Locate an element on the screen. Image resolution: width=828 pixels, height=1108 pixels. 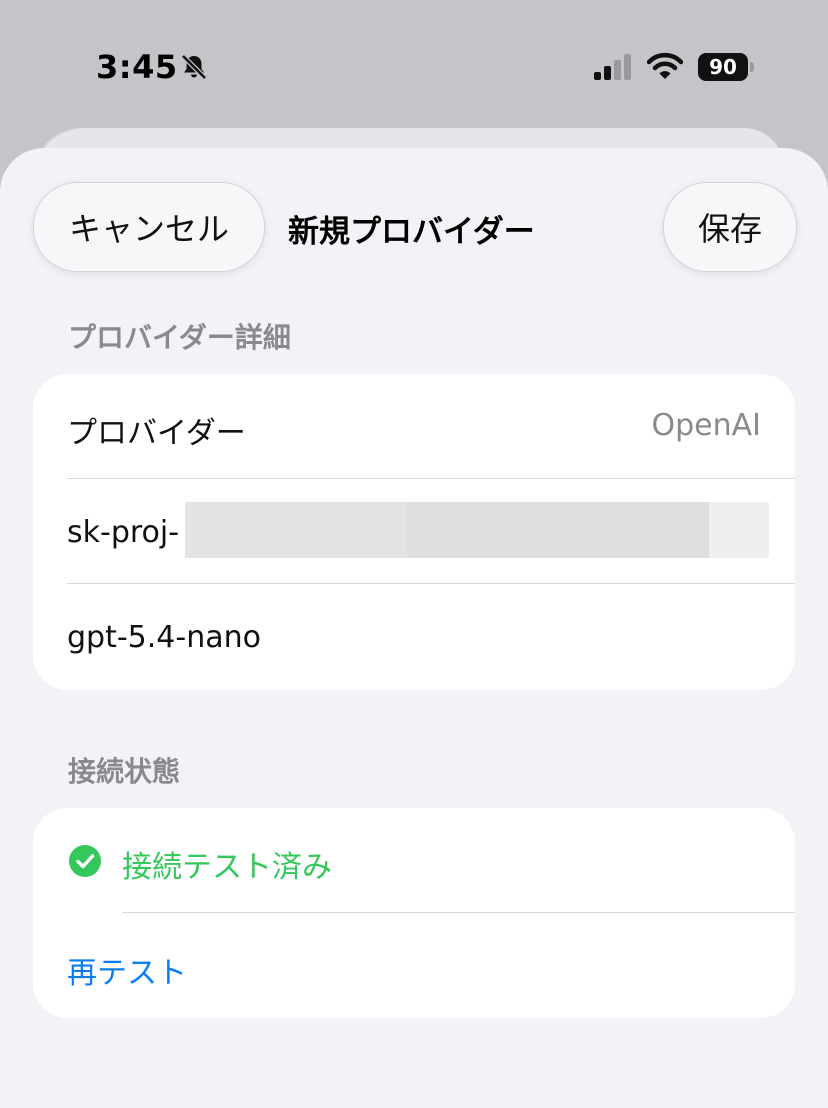
checkmark-circle-icon is located at coordinates (85, 861).